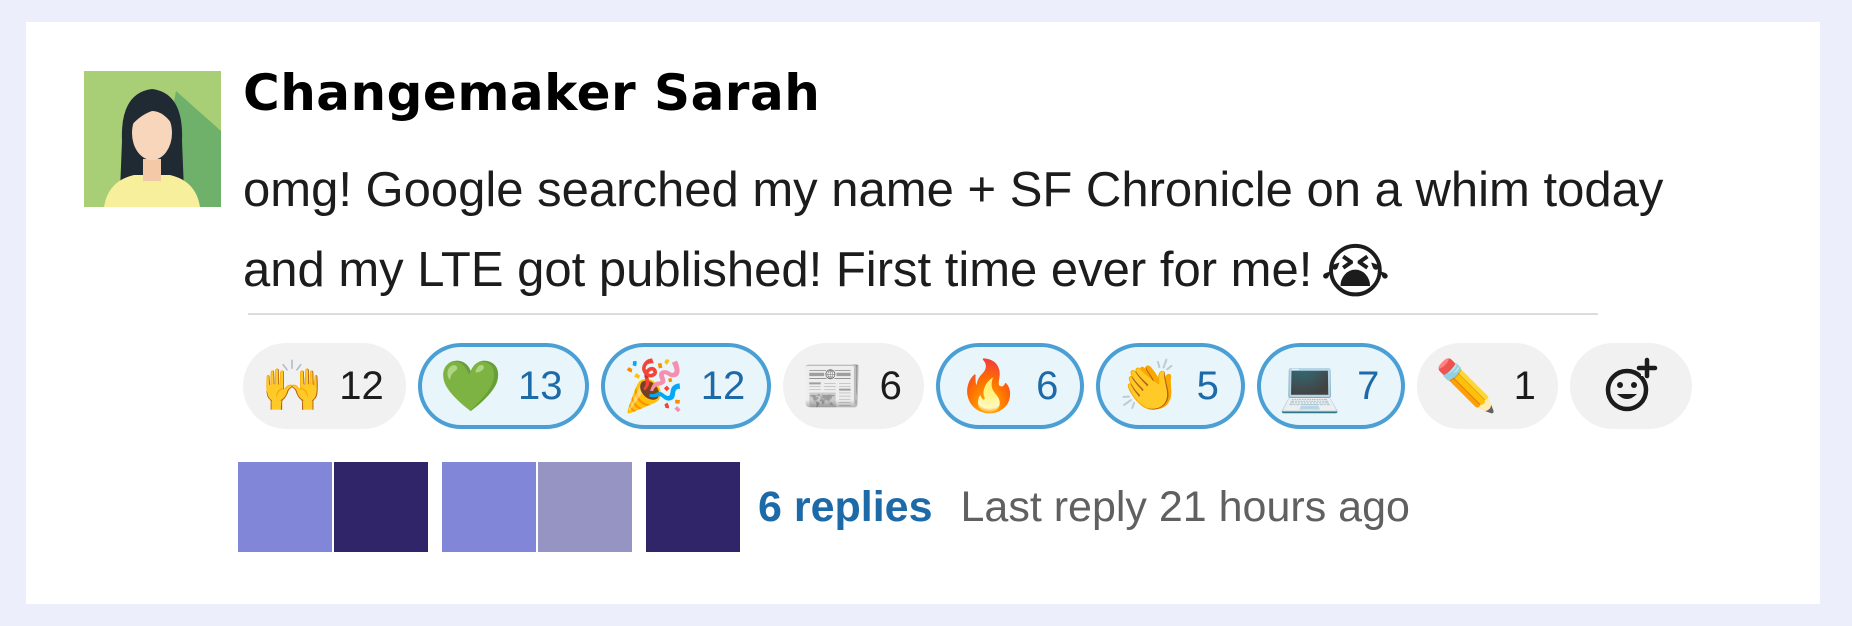  What do you see at coordinates (1185, 506) in the screenshot?
I see `last-reply-time: Last reply 21 hours ago` at bounding box center [1185, 506].